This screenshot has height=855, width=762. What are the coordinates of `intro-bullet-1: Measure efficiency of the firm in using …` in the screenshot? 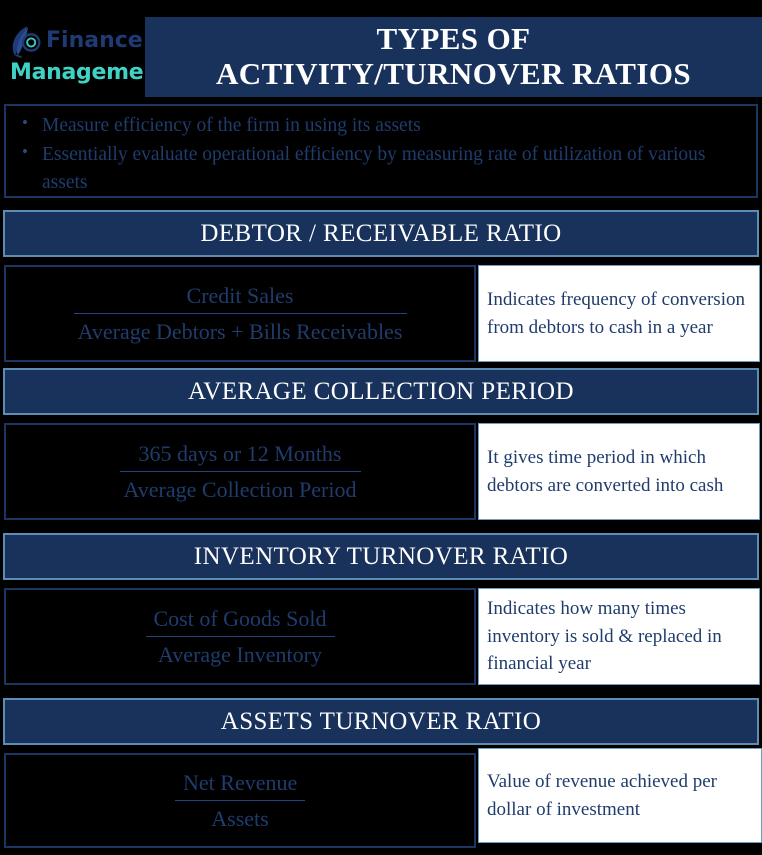 It's located at (383, 125).